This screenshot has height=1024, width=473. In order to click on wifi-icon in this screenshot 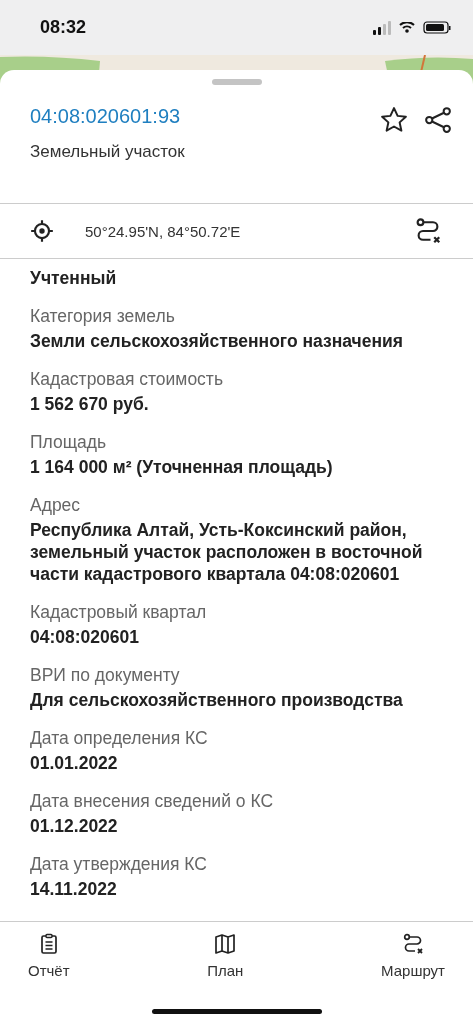, I will do `click(407, 27)`.